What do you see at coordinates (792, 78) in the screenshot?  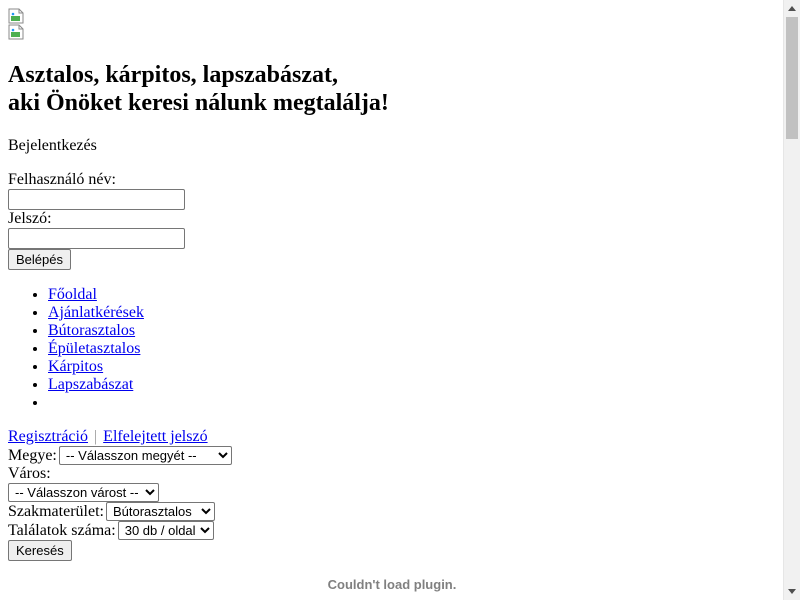 I see `scrollbar-thumb` at bounding box center [792, 78].